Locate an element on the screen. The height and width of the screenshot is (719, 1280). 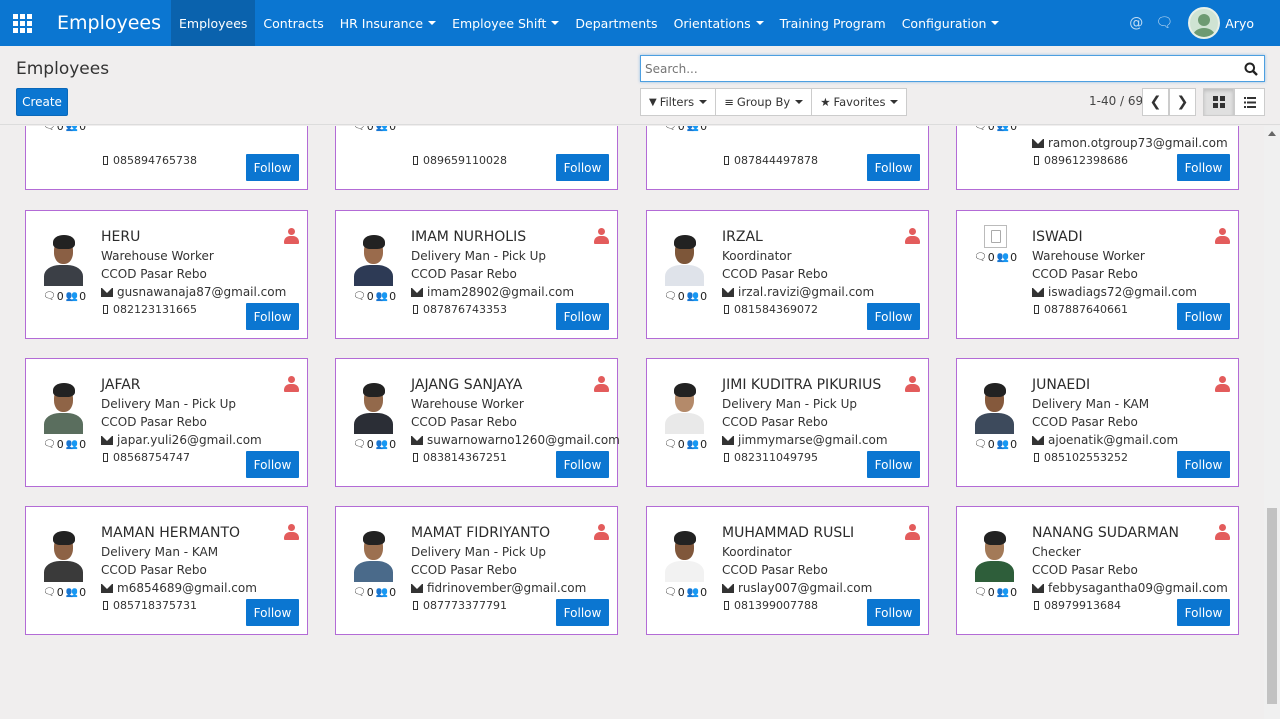
app-switcher-icon is located at coordinates (22, 23).